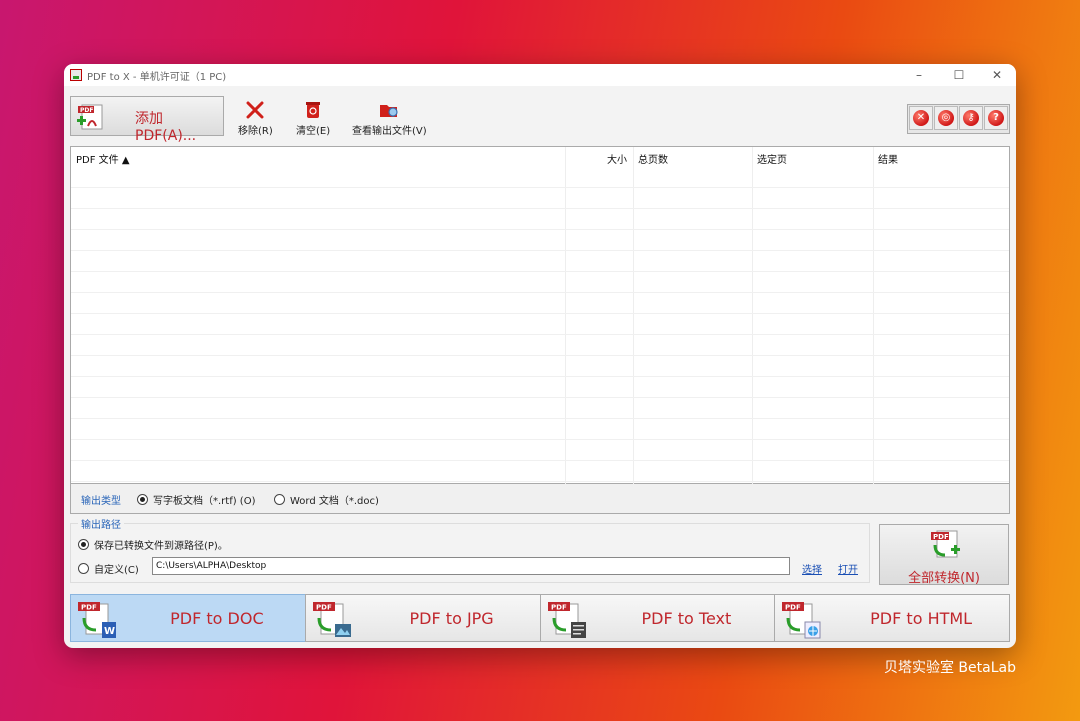 The width and height of the screenshot is (1080, 721). What do you see at coordinates (157, 77) in the screenshot?
I see `window-title: PDF to X - 单机许可证（1 PC)` at bounding box center [157, 77].